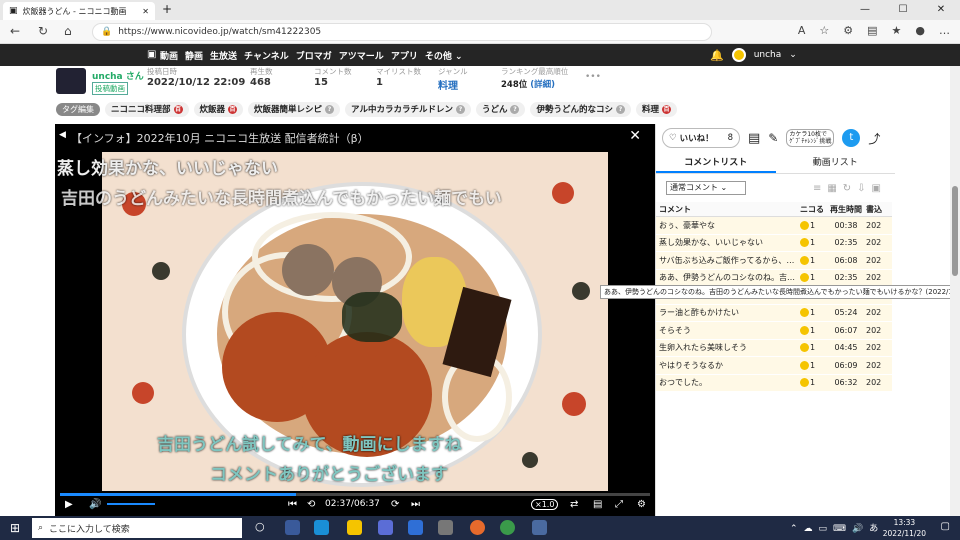 The width and height of the screenshot is (960, 540). I want to click on player-info-title: 【インフォ】2022年10月 ニコニコ生放送 配信者統計（β）, so click(220, 138).